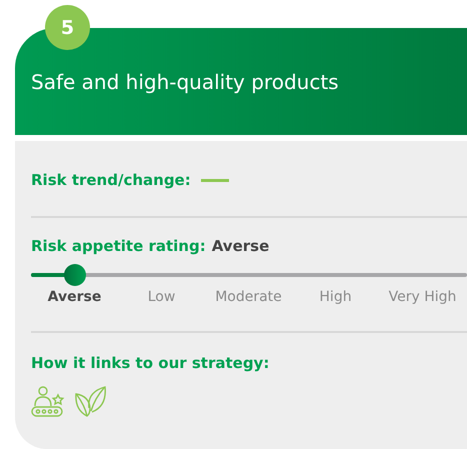 Image resolution: width=467 pixels, height=449 pixels. Describe the element at coordinates (214, 180) in the screenshot. I see `flat-line-icon` at that location.